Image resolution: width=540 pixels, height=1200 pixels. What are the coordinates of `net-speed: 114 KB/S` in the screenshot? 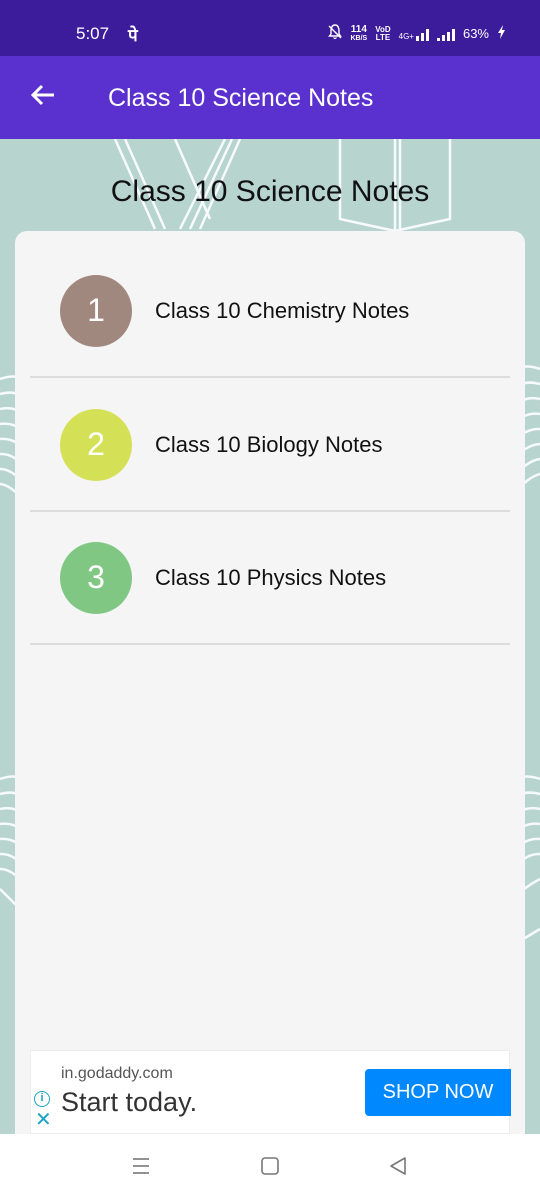 It's located at (359, 33).